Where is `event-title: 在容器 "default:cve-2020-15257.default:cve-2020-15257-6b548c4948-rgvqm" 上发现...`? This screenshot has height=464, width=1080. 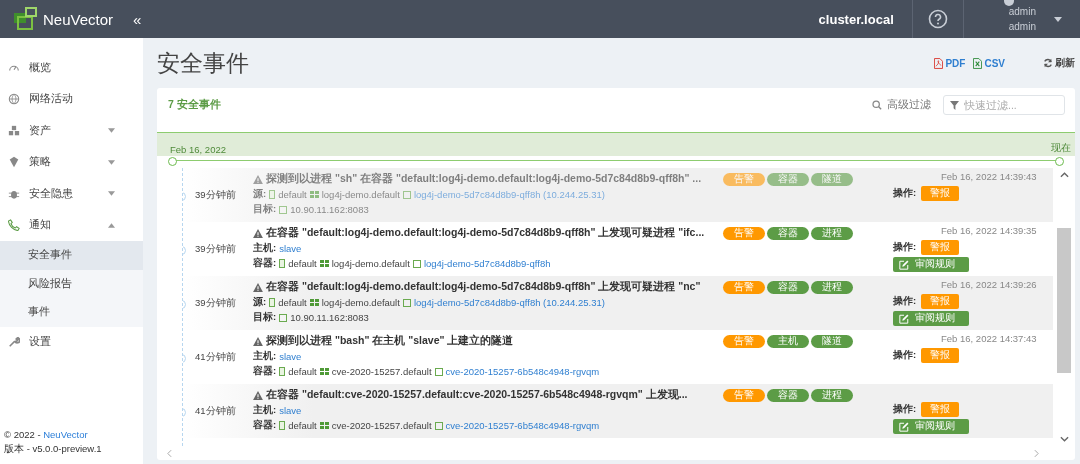
event-title: 在容器 "default:cve-2020-15257.default:cve-2020-15257-6b548c4948-rgvqm" 上发现... is located at coordinates (477, 395).